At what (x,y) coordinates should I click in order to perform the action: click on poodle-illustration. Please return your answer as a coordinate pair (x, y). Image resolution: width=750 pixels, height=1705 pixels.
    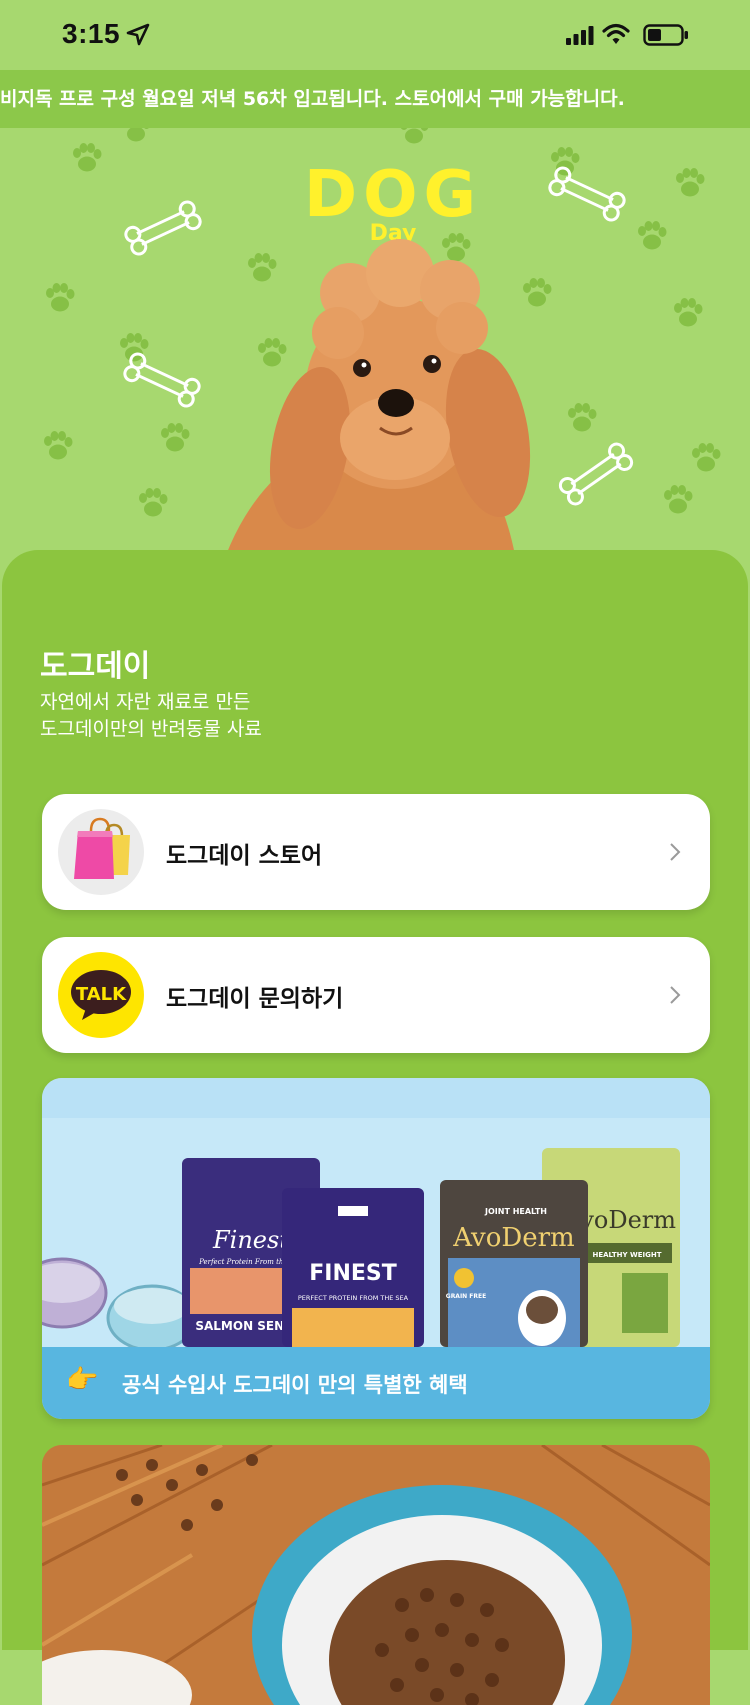
    Looking at the image, I should click on (373, 413).